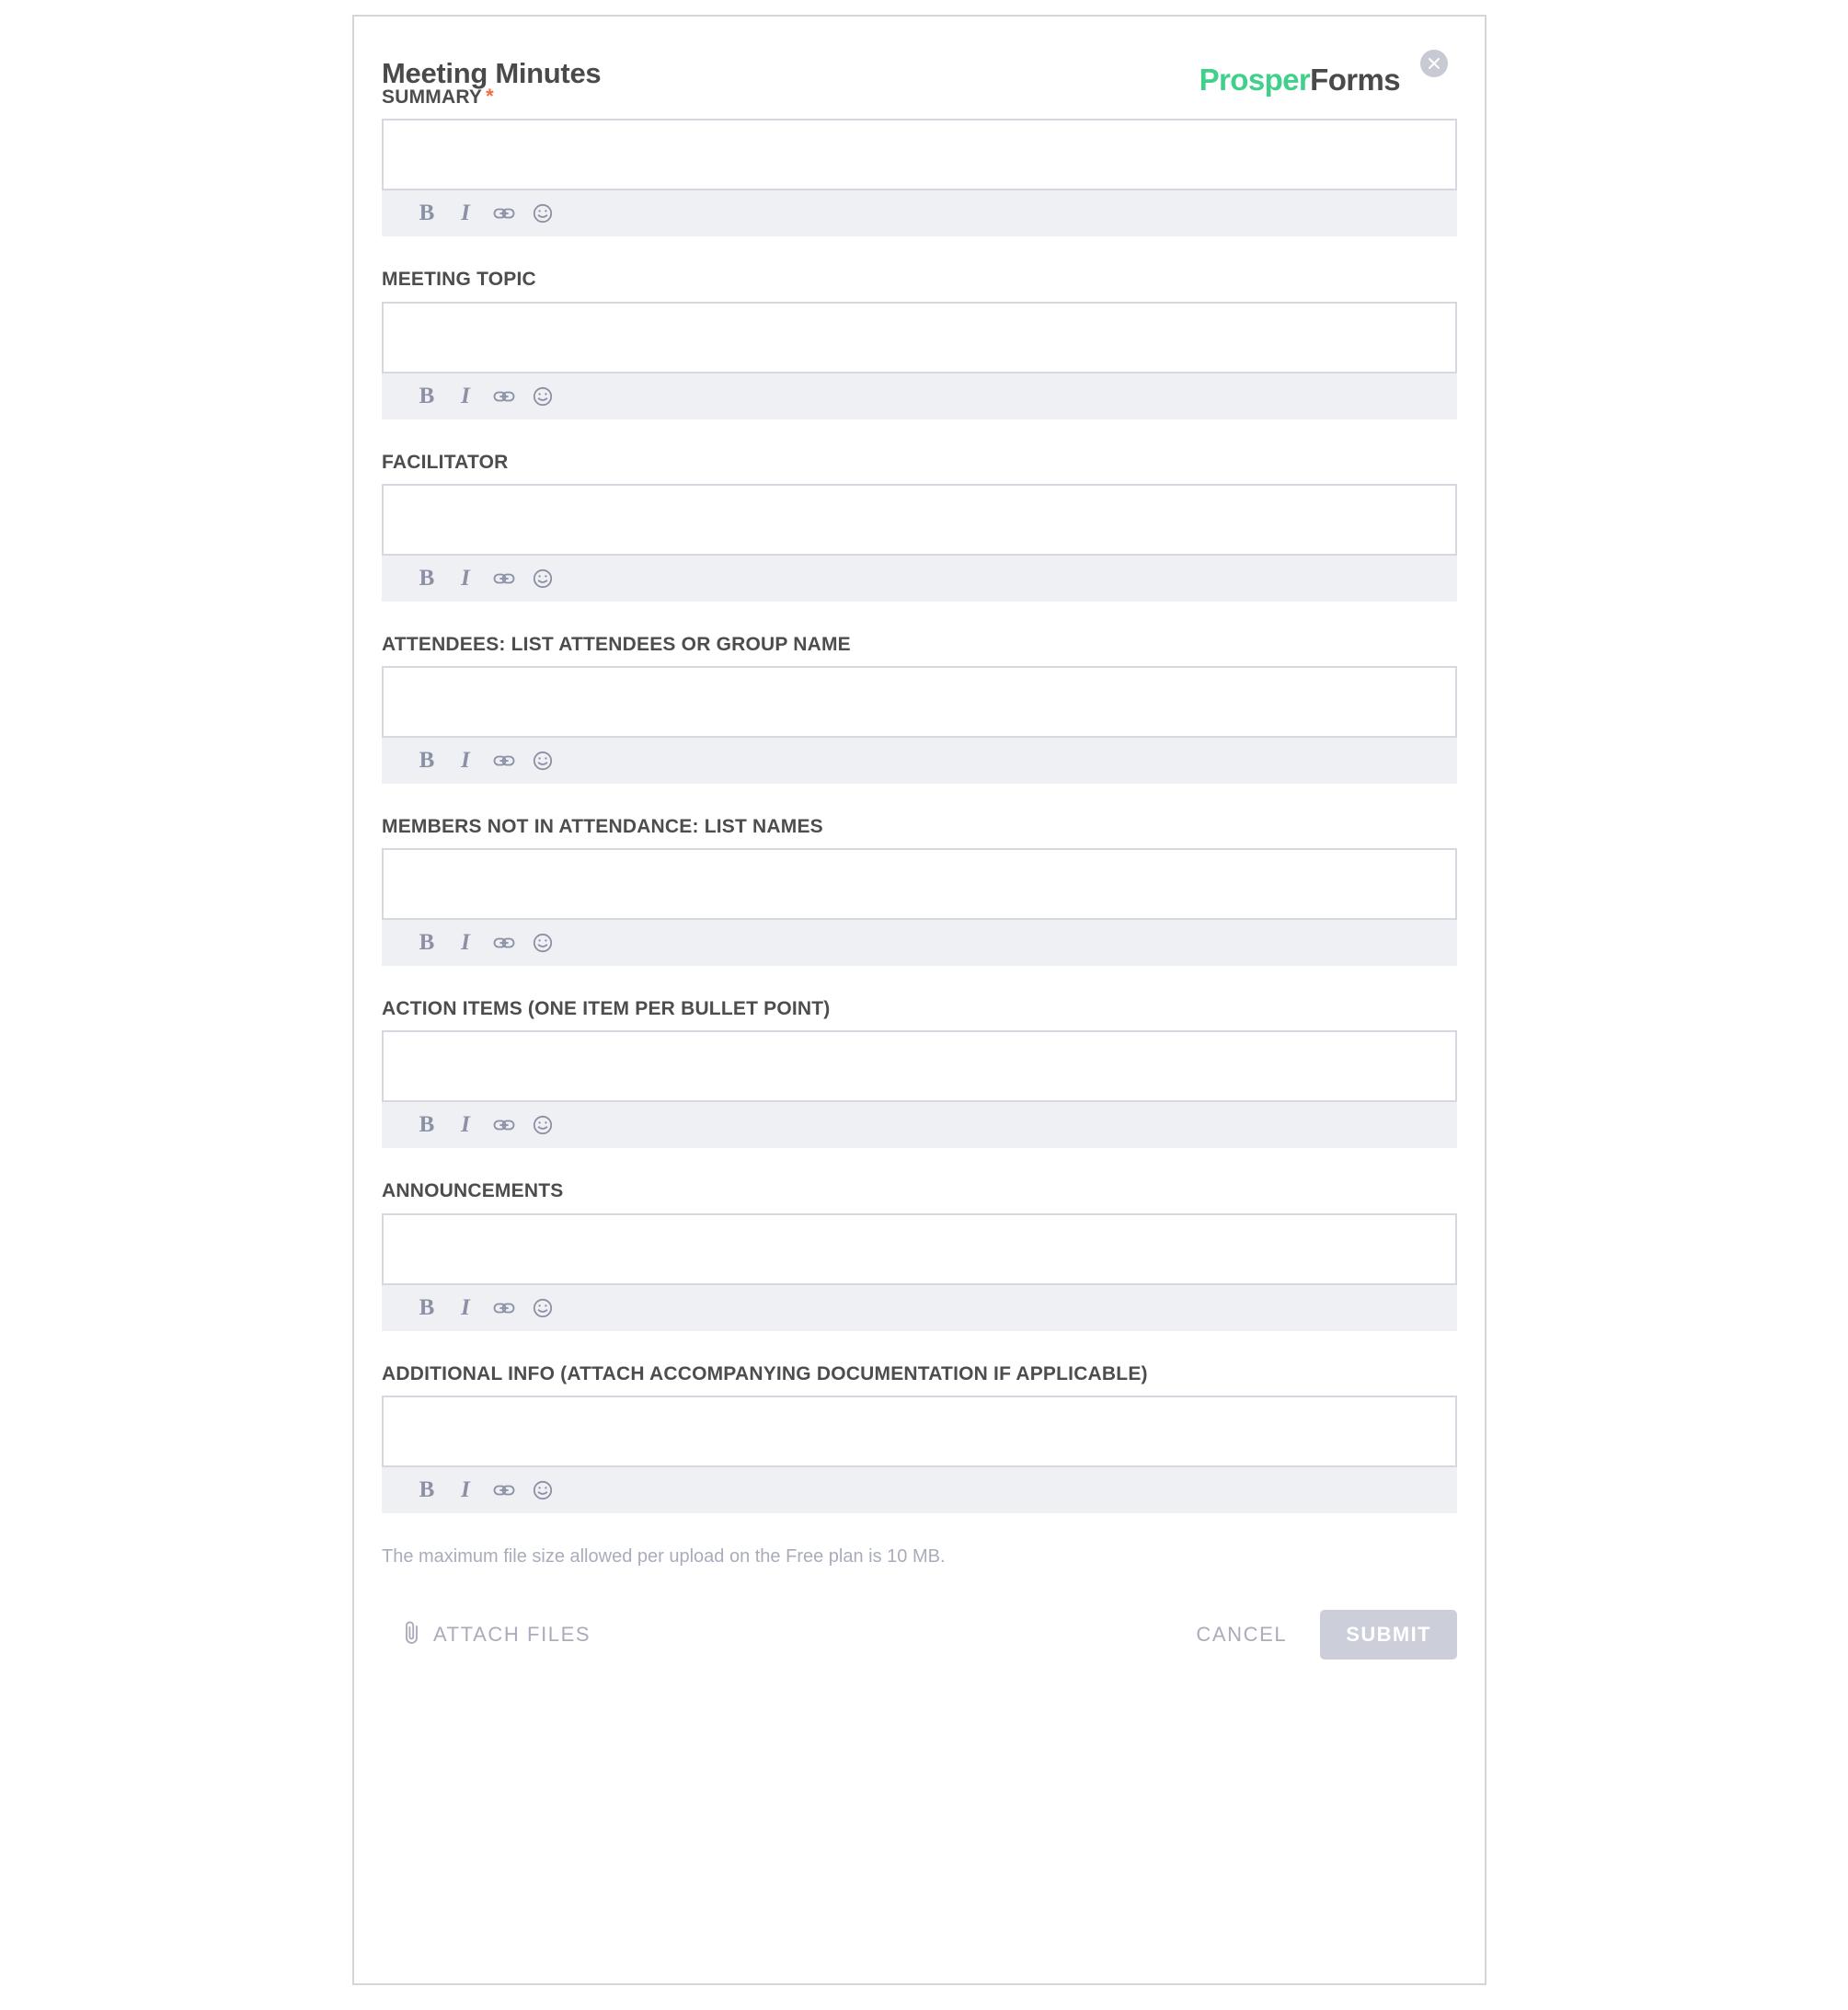 This screenshot has width=1848, height=2010. I want to click on logo-text-prosper: Prosper, so click(1255, 80).